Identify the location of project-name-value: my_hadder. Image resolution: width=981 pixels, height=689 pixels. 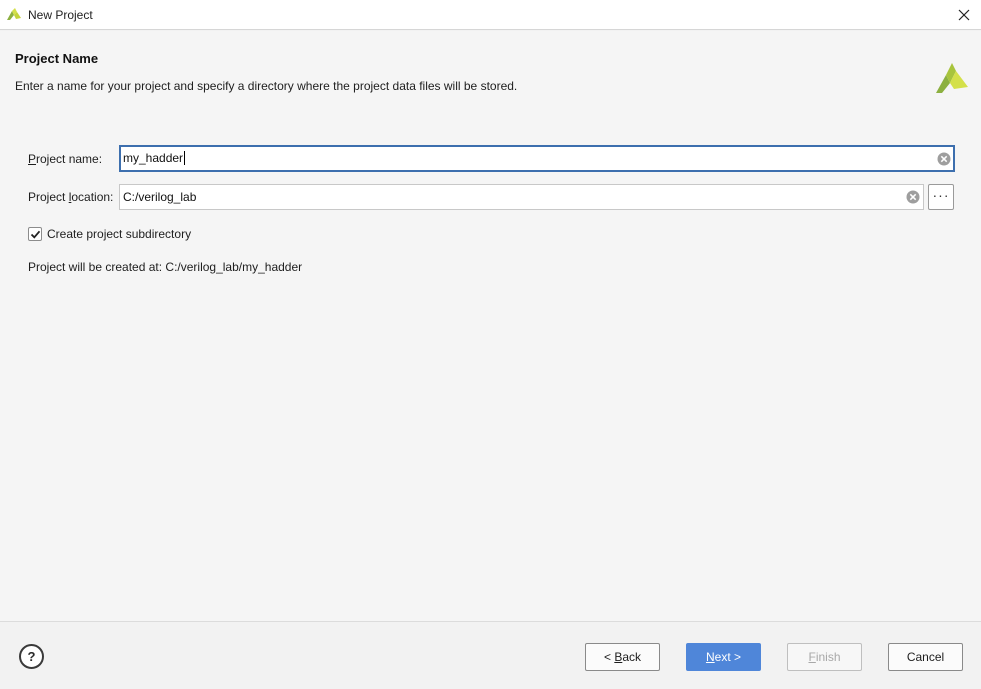
(153, 158).